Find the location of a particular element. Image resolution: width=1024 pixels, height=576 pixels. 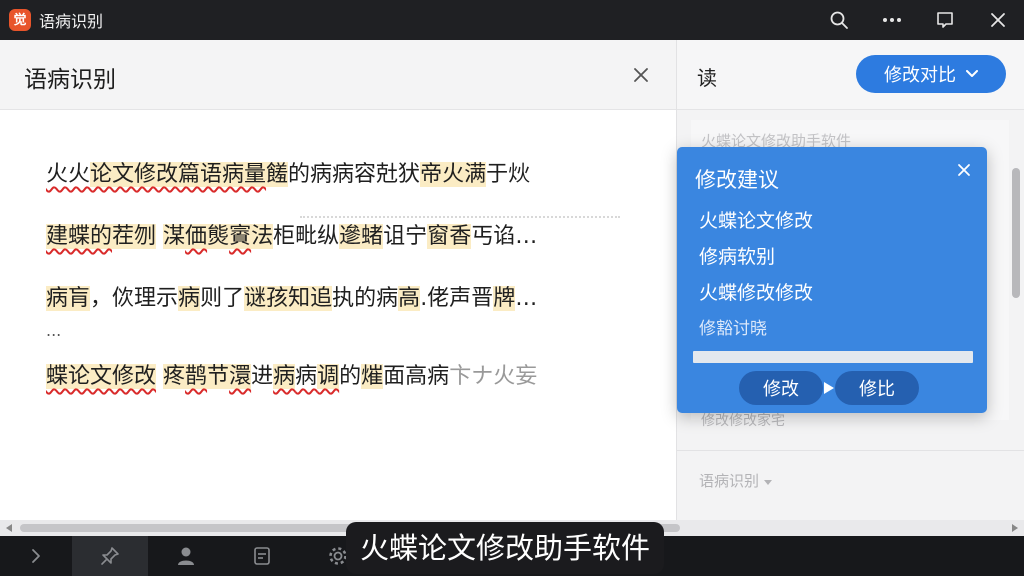

grammar-panel-close-button is located at coordinates (641, 75).